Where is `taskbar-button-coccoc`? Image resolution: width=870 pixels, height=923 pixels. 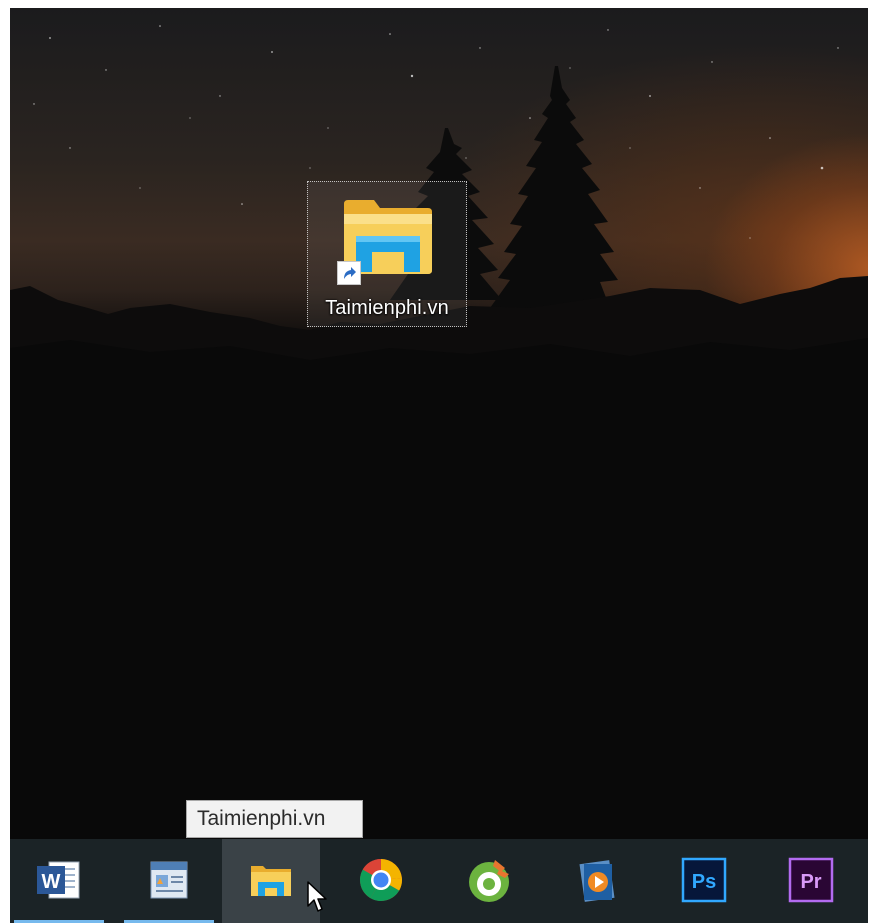
taskbar-button-coccoc is located at coordinates (489, 881).